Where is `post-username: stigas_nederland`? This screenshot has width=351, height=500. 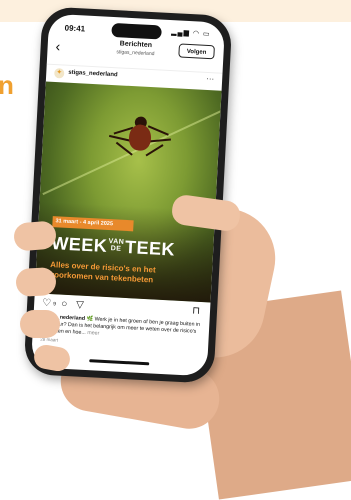 post-username: stigas_nederland is located at coordinates (93, 74).